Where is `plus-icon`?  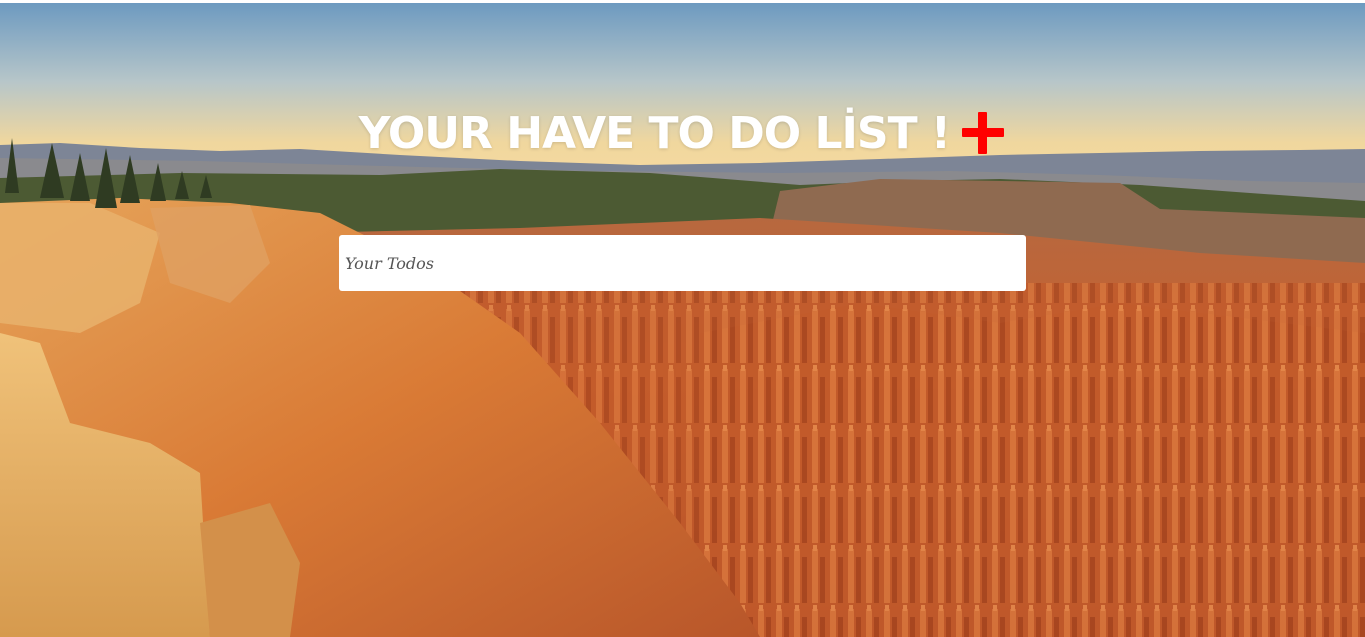 plus-icon is located at coordinates (983, 133).